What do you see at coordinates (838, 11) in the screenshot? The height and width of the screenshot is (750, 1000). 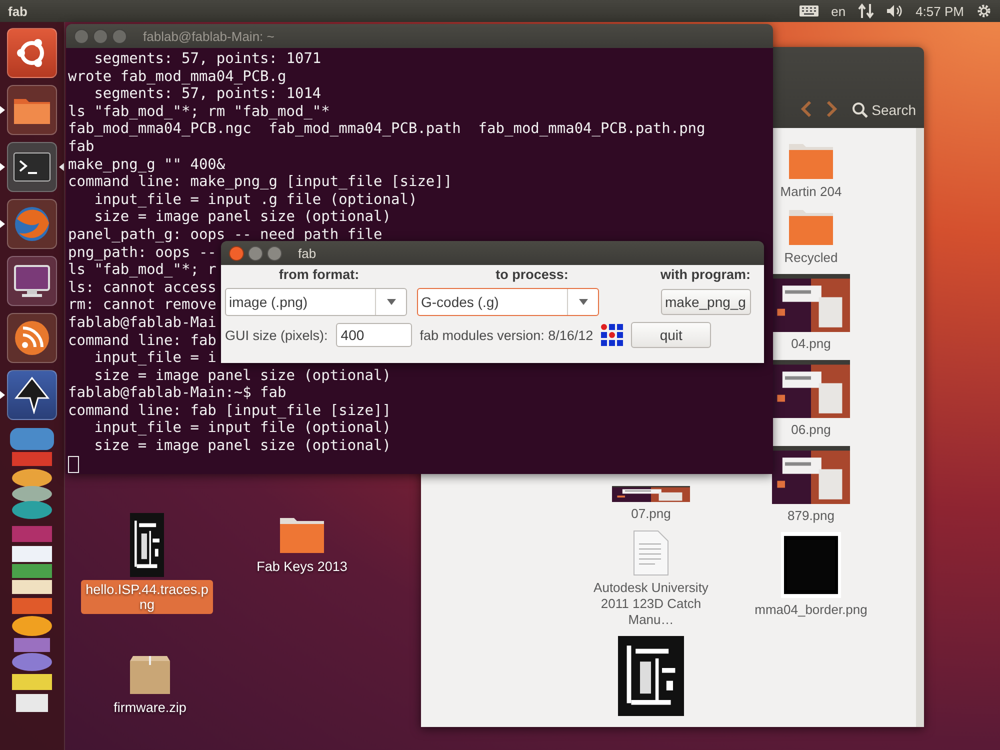 I see `keyboard-layout: en` at bounding box center [838, 11].